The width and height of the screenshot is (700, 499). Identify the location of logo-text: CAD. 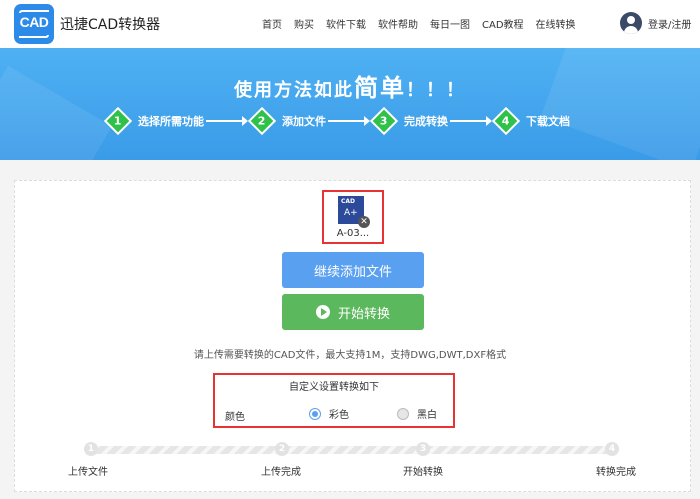
(34, 22).